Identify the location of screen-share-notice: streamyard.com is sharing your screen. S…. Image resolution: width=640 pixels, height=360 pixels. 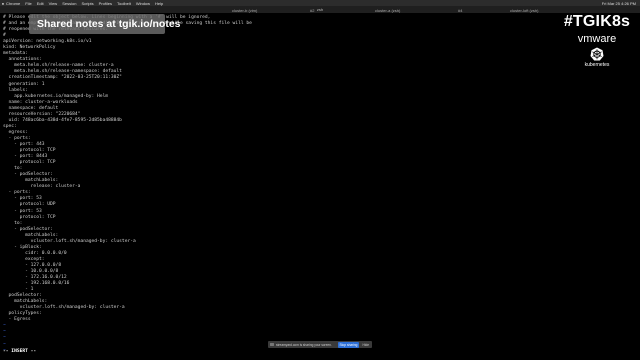
(320, 344).